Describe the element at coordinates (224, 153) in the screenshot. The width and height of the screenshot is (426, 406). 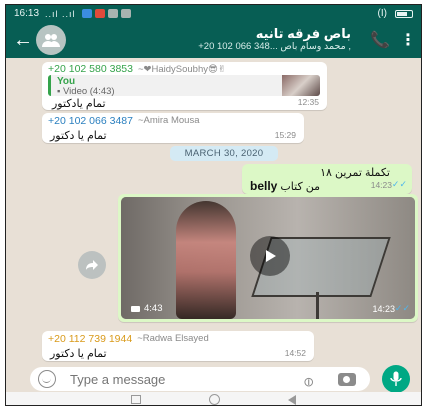
I see `date-separator: MARCH 30, 2020` at that location.